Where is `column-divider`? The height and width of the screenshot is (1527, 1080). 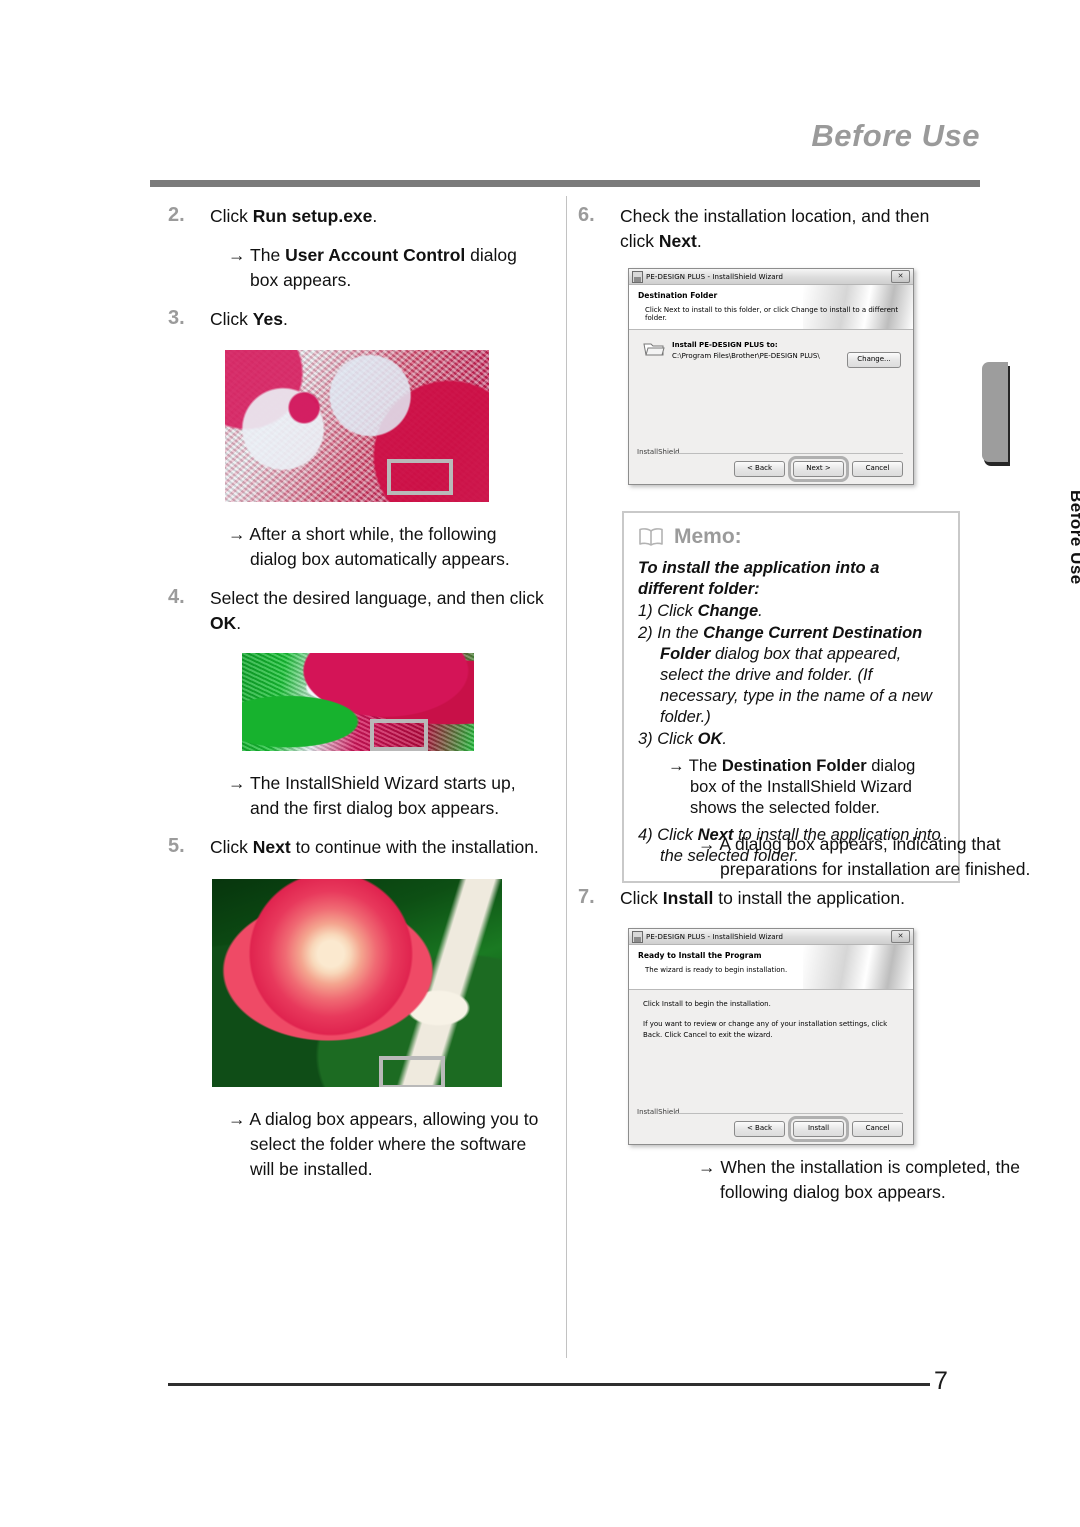 column-divider is located at coordinates (566, 777).